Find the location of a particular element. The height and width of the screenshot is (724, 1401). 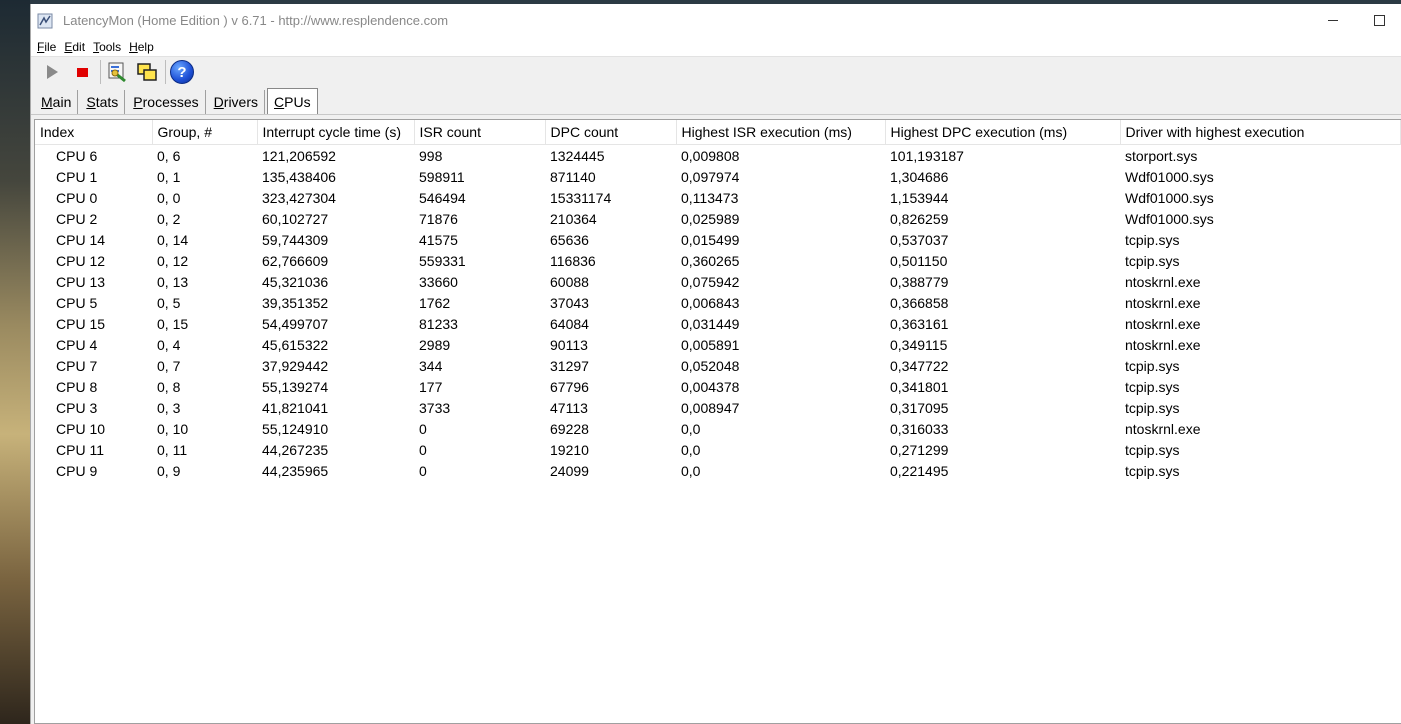

table-cell: 0, 11 is located at coordinates (172, 449).